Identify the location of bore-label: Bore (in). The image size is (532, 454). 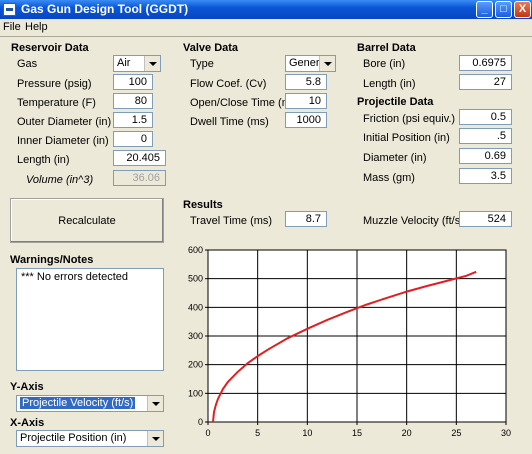
(384, 64).